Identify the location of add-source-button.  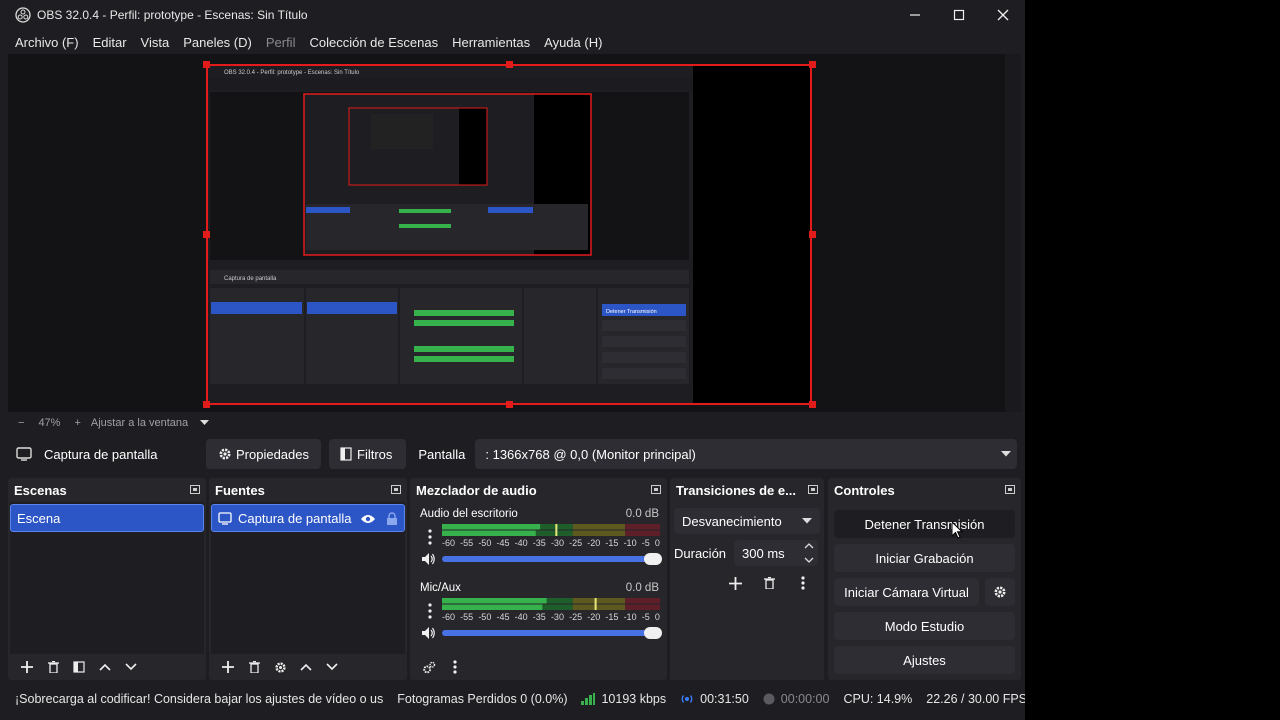
(228, 667).